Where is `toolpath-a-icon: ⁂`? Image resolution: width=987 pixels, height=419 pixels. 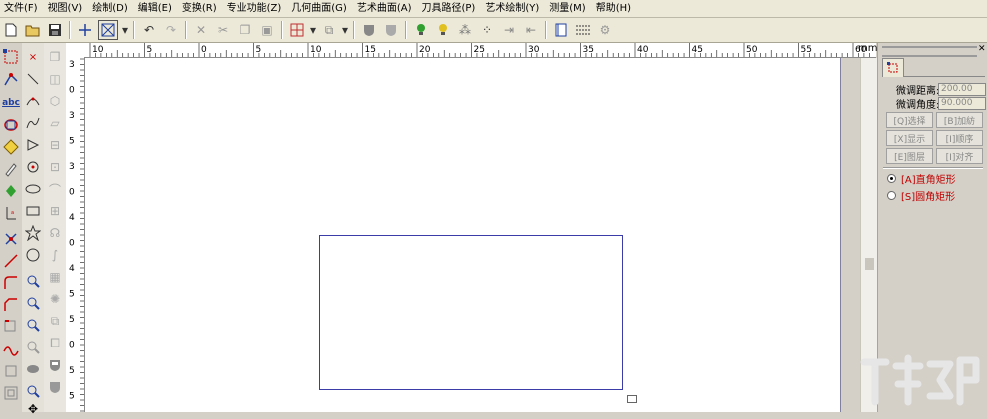 toolpath-a-icon: ⁂ is located at coordinates (465, 30).